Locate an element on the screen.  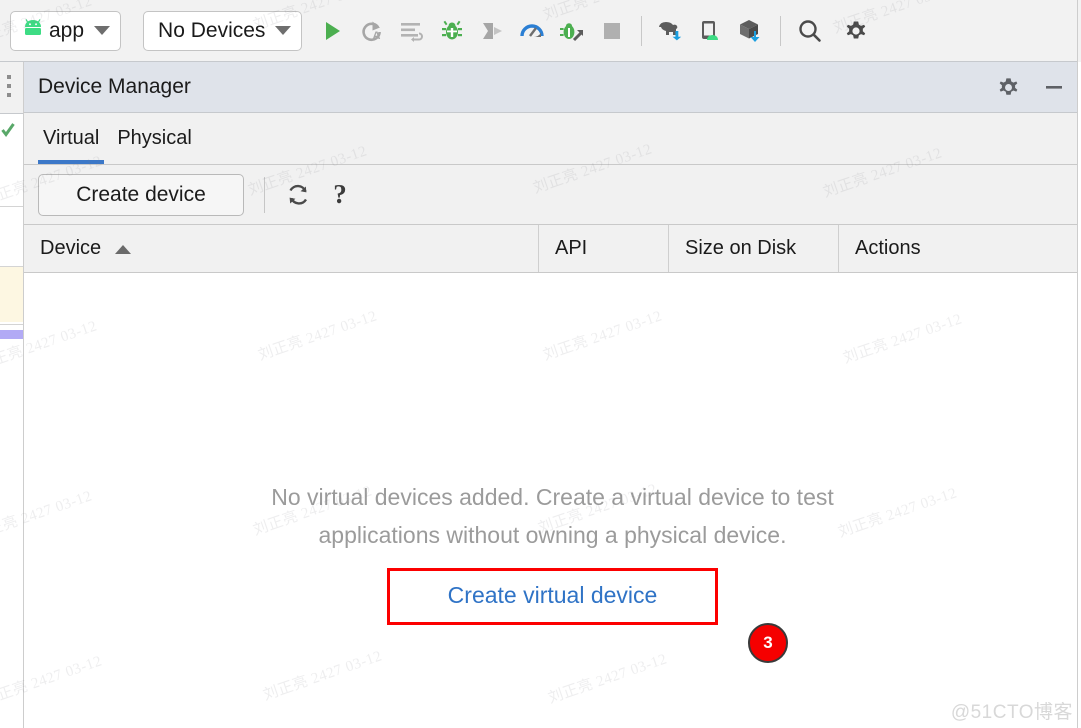
help-label: ? is located at coordinates (340, 194).